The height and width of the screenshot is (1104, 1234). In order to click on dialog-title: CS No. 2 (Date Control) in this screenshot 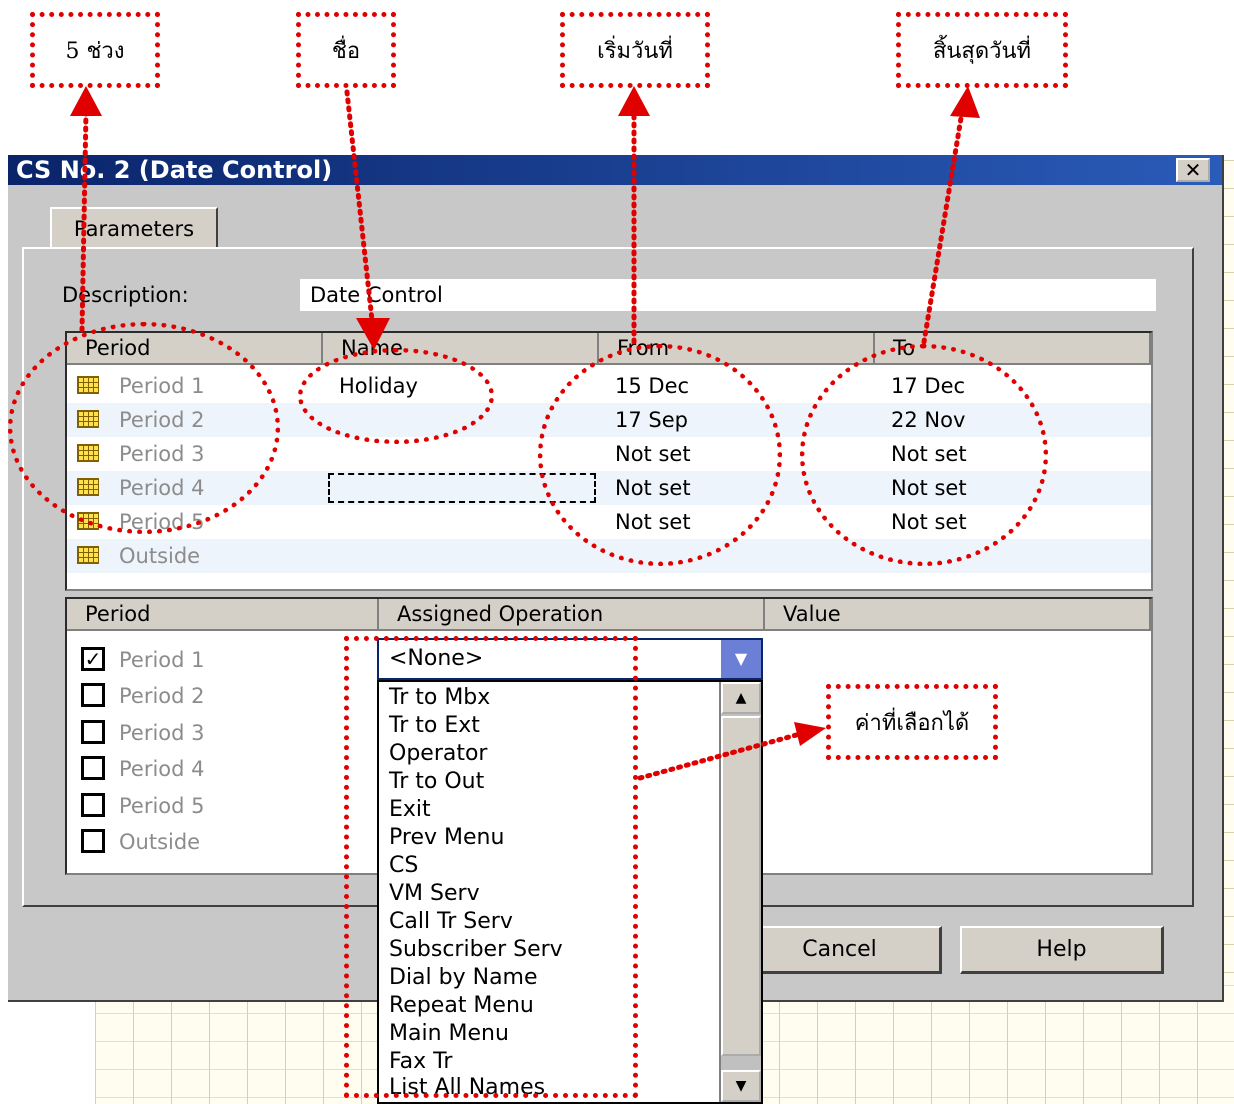, I will do `click(174, 170)`.